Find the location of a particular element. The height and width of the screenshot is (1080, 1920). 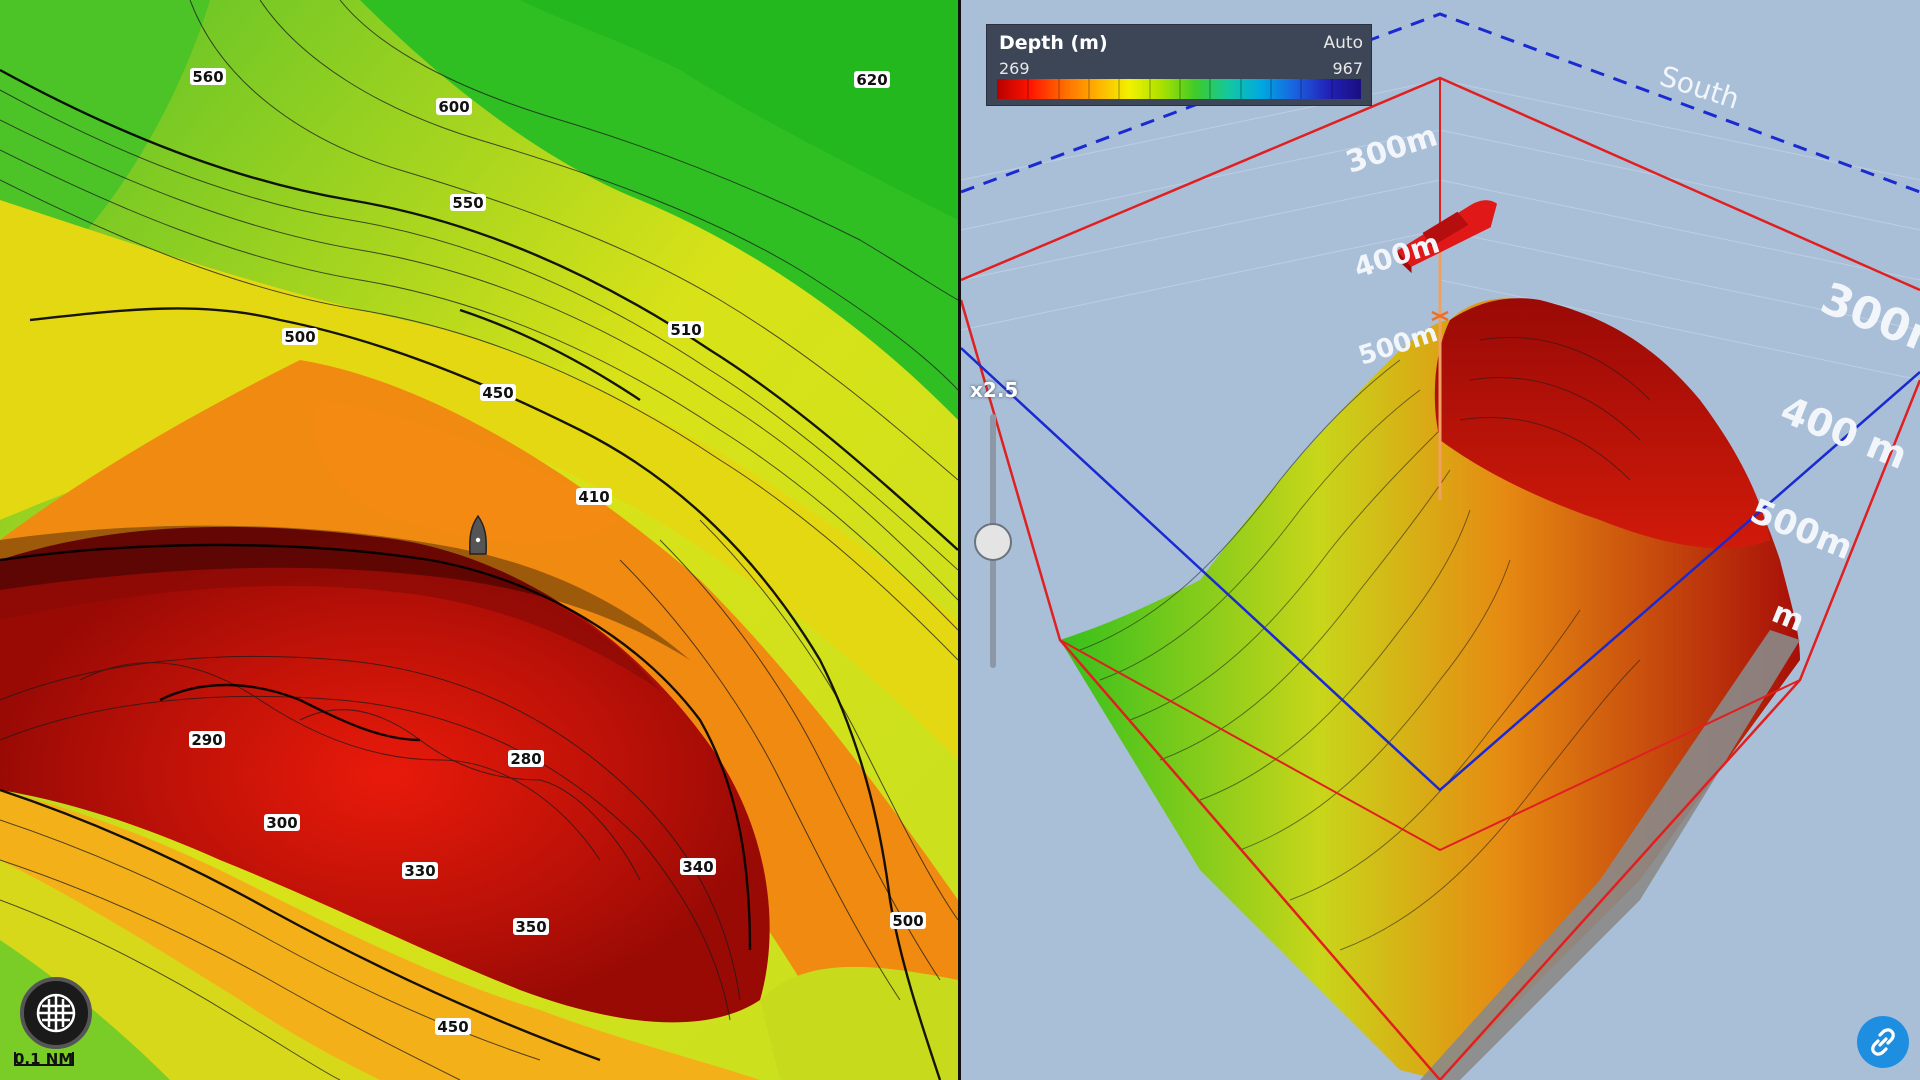

grid-button is located at coordinates (56, 1013).